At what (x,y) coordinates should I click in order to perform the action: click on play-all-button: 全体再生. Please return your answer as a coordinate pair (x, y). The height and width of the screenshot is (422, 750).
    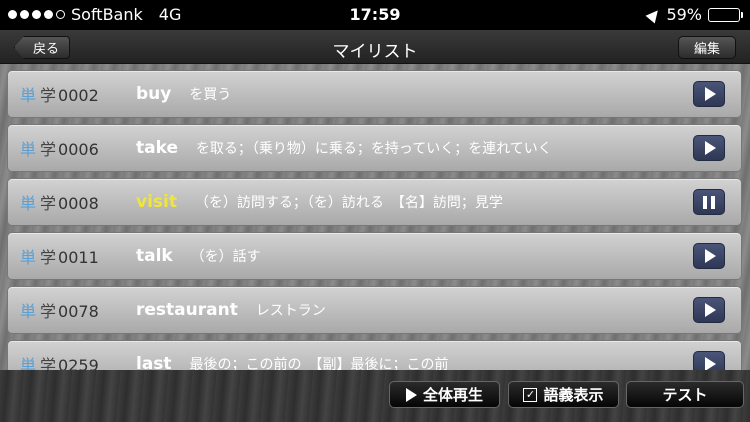
    Looking at the image, I should click on (444, 394).